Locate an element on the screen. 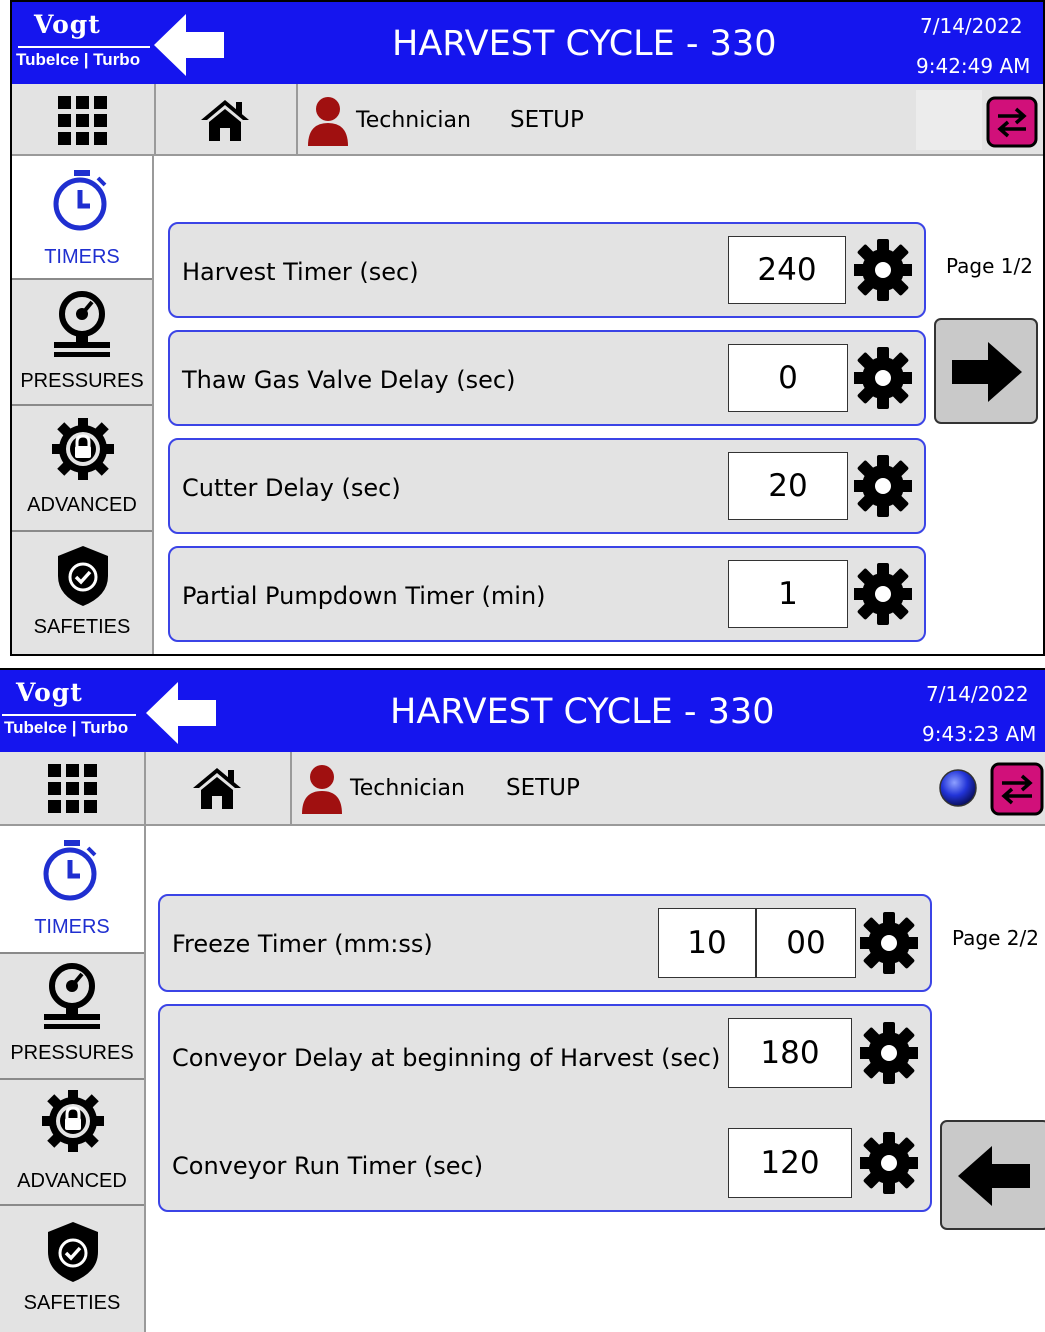 The image size is (1045, 1332). next-arrow-icon is located at coordinates (987, 372).